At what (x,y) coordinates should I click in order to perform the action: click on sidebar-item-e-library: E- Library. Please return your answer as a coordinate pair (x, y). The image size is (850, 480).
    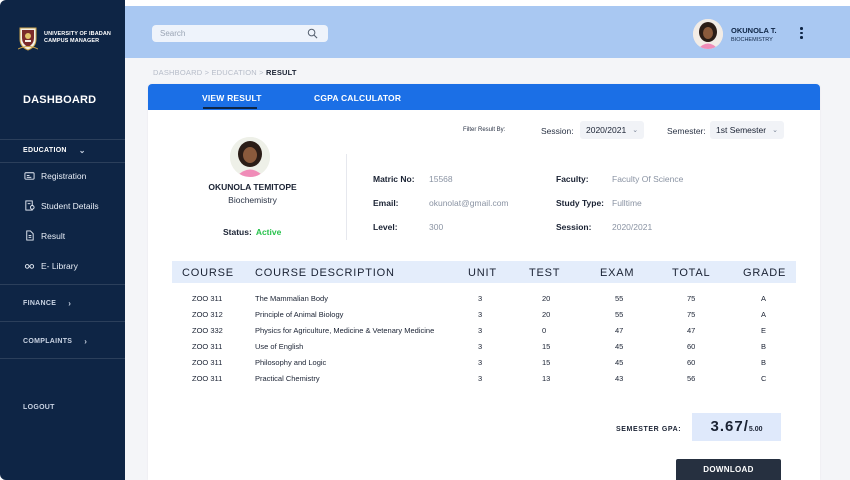
    Looking at the image, I should click on (51, 265).